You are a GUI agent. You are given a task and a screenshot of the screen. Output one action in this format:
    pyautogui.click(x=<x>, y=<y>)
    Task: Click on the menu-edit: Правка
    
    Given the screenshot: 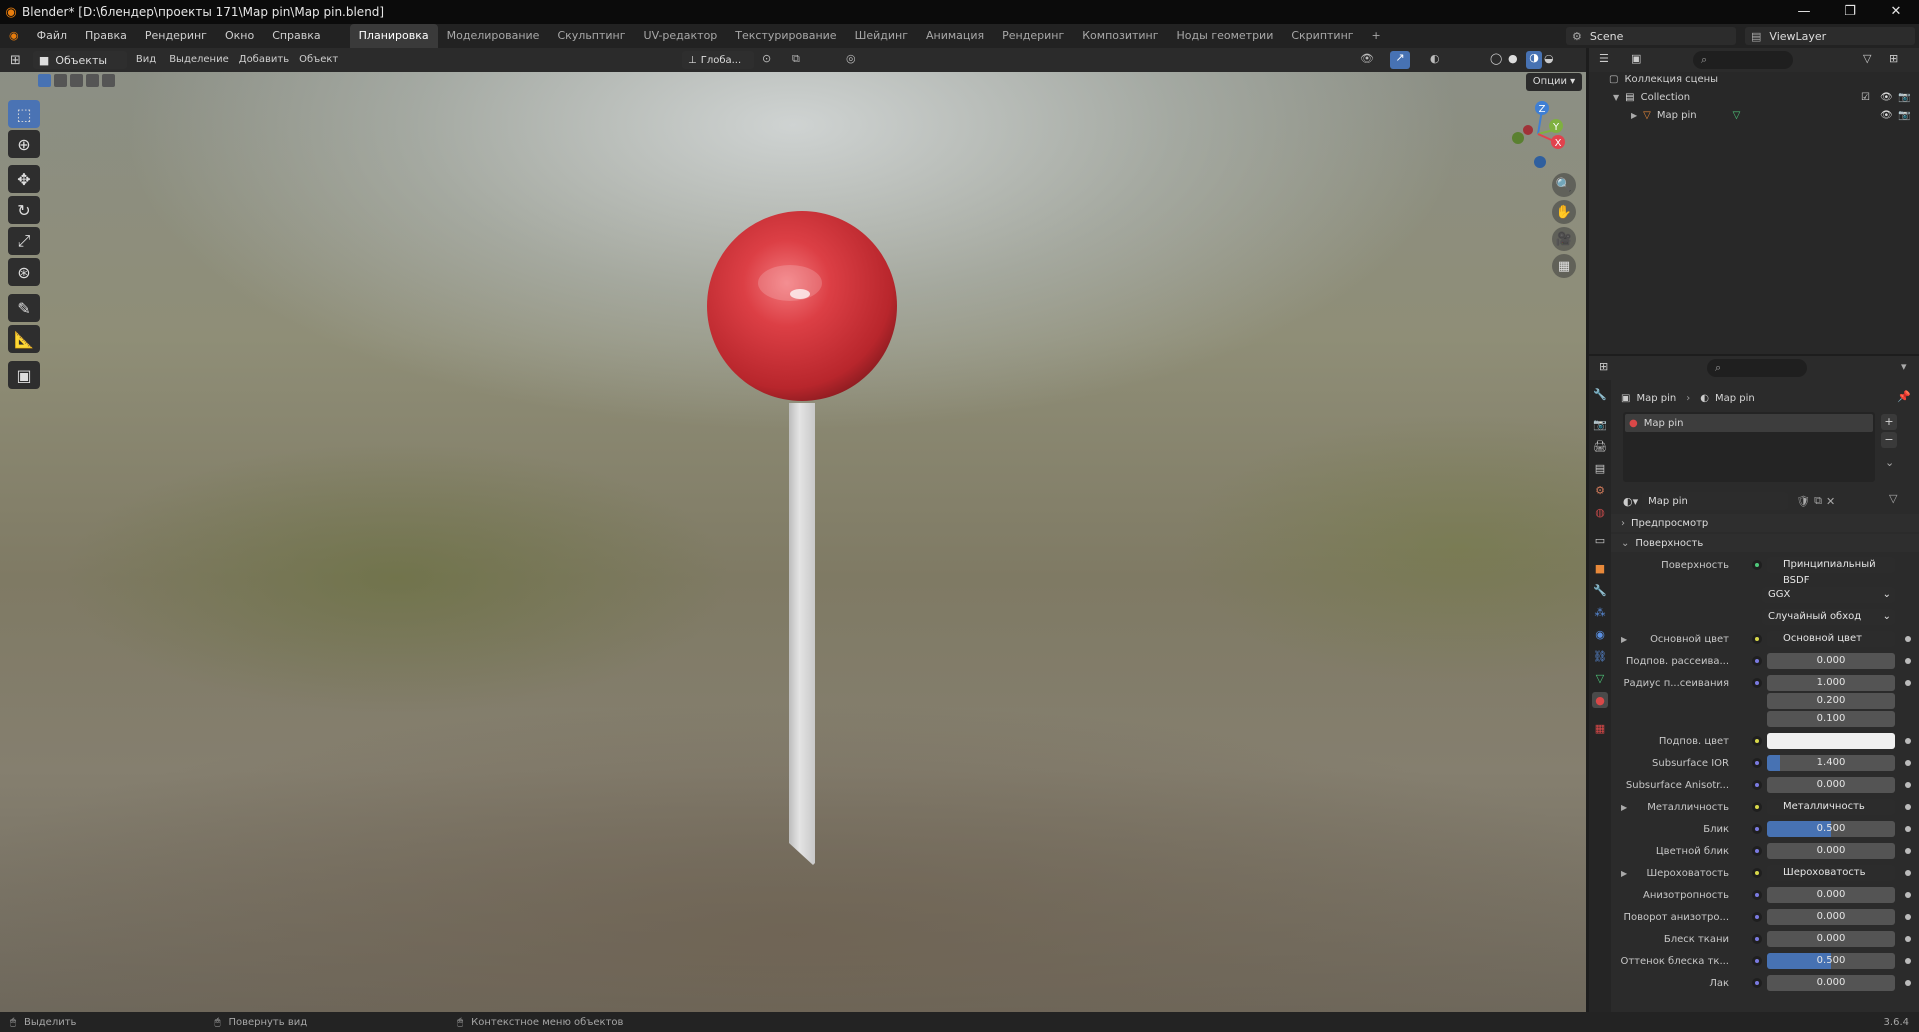 What is the action you would take?
    pyautogui.click(x=106, y=36)
    